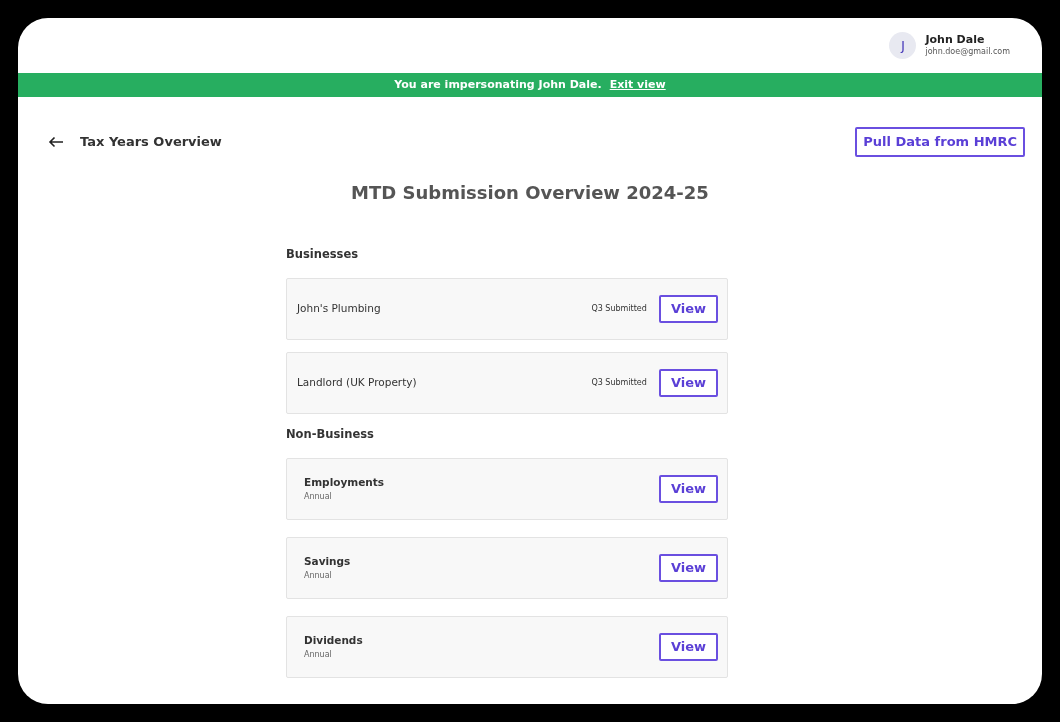  I want to click on item-name: Savings, so click(328, 562).